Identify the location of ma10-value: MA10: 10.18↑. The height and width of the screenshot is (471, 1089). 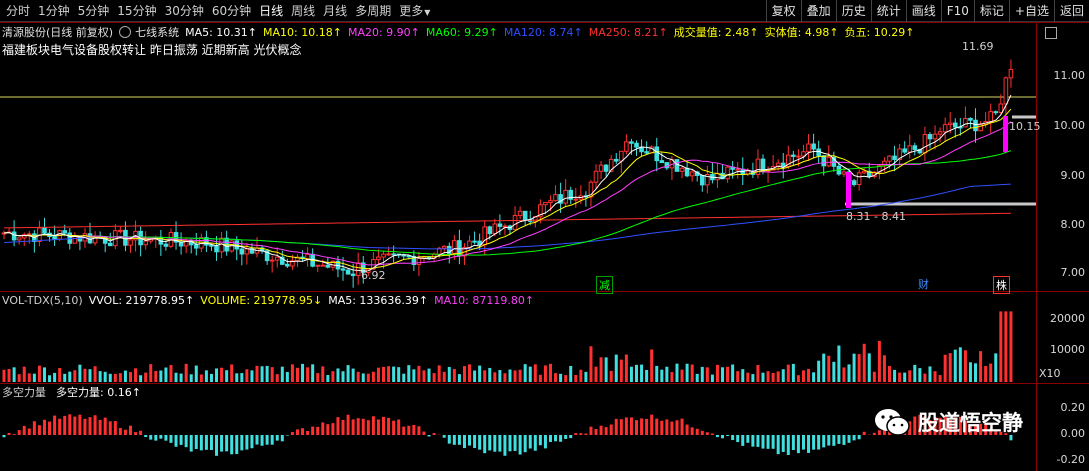
(302, 32).